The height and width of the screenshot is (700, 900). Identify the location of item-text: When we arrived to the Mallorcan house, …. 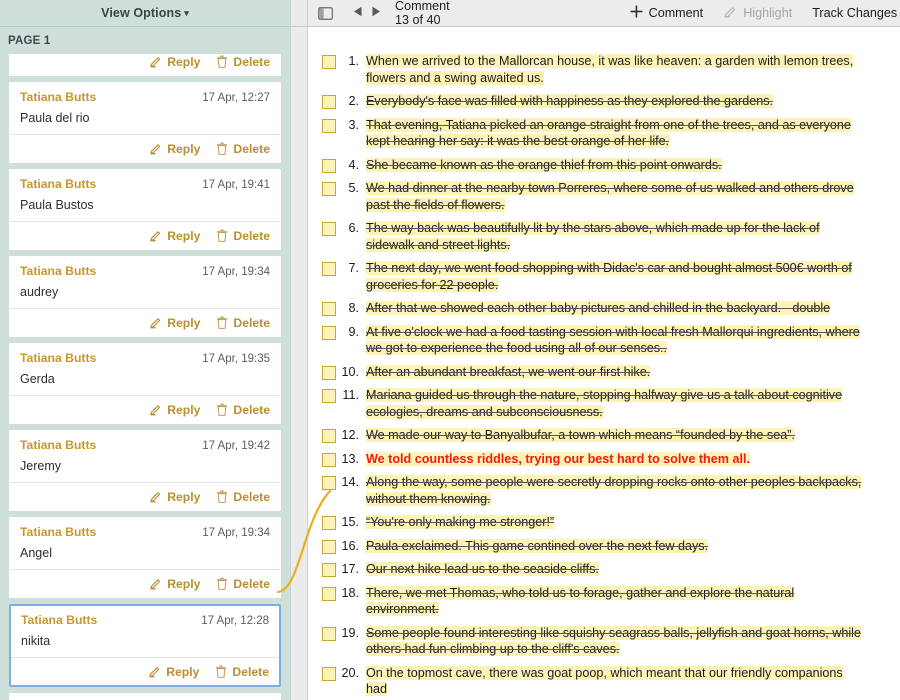
(616, 69).